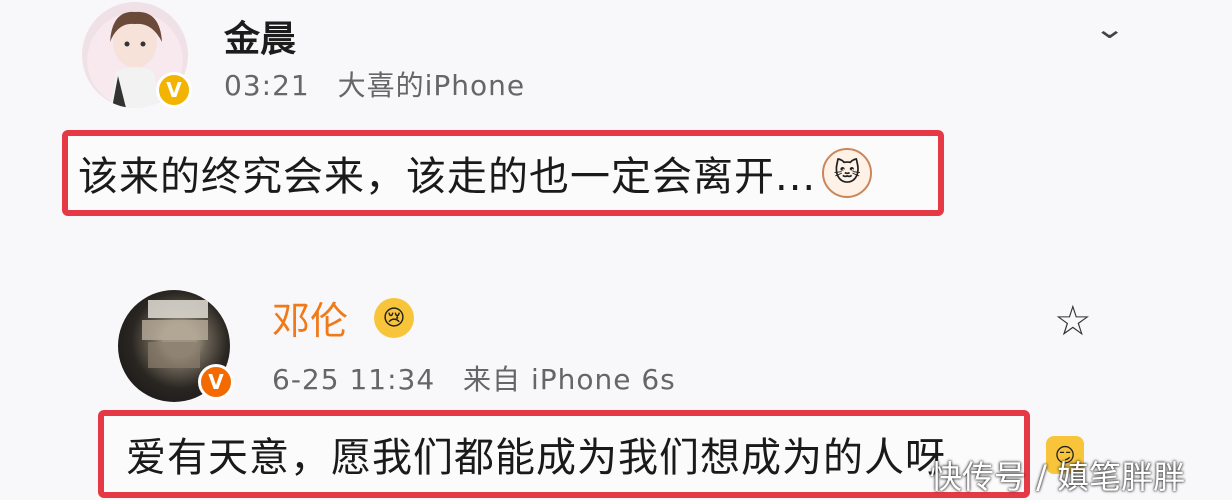  Describe the element at coordinates (1073, 320) in the screenshot. I see `star-icon: ☆` at that location.